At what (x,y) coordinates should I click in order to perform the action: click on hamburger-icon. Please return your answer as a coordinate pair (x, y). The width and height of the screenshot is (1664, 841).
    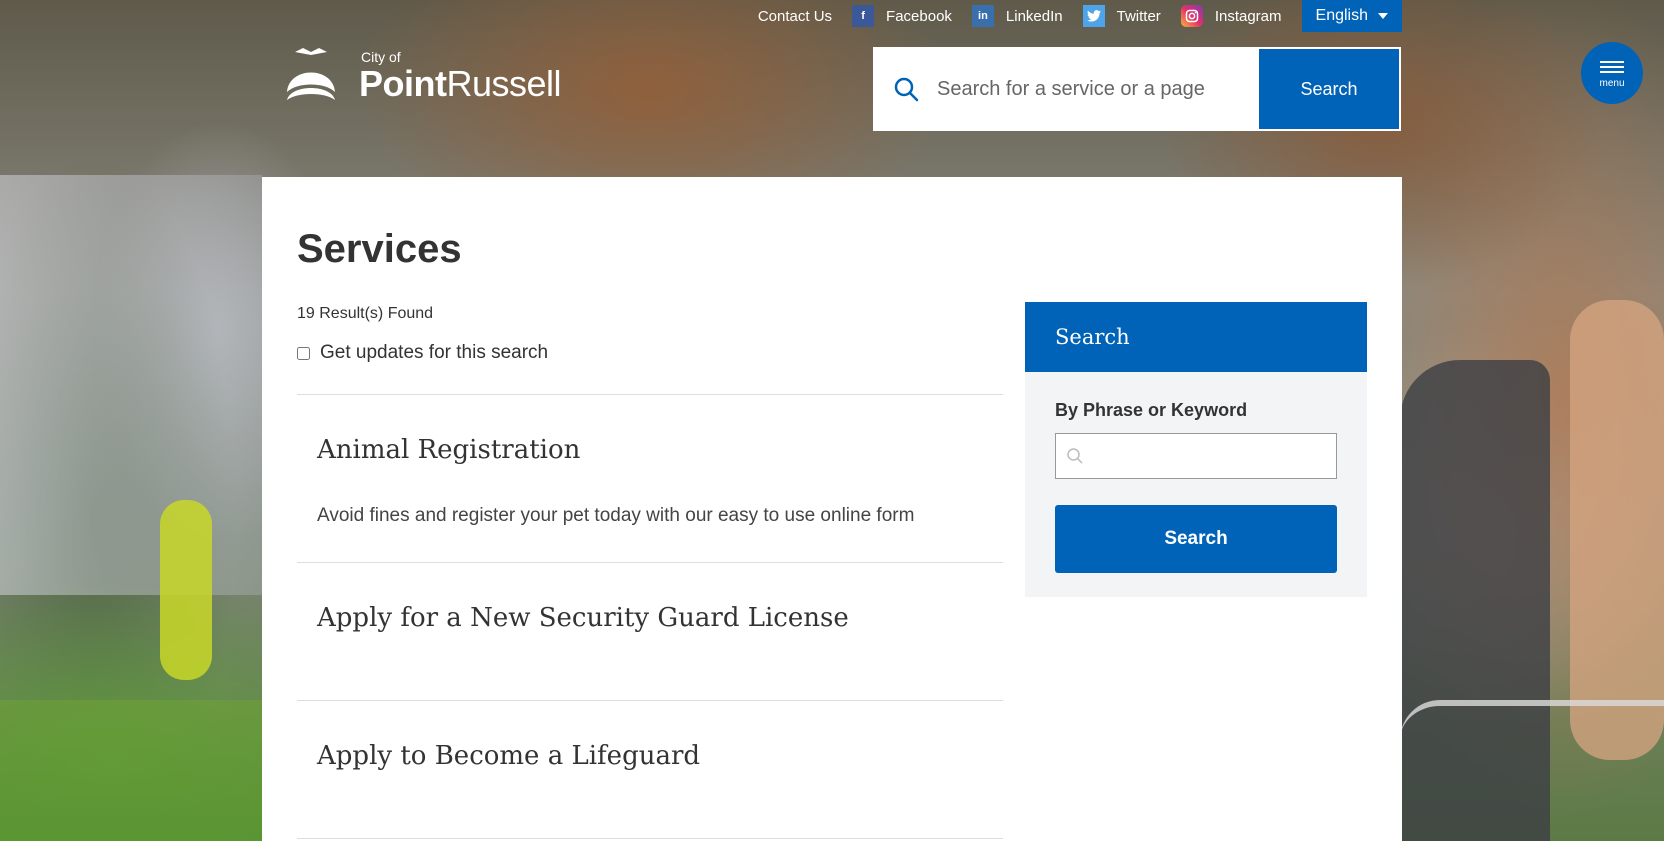
    Looking at the image, I should click on (1612, 67).